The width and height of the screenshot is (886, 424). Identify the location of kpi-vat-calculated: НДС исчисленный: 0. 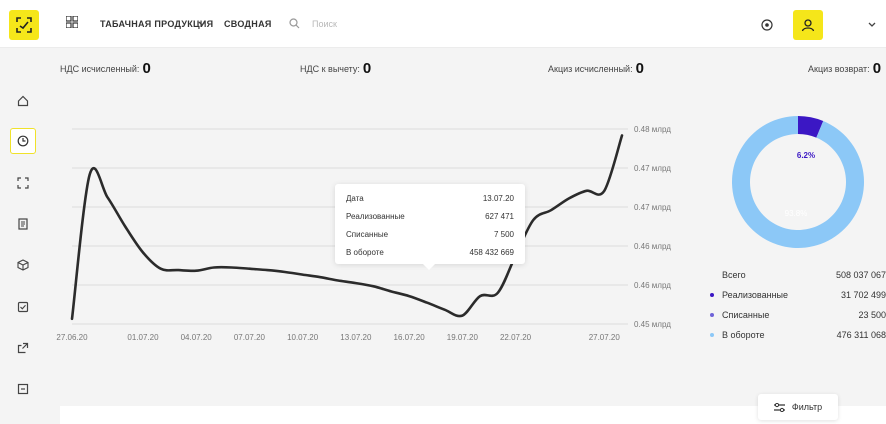
(105, 68).